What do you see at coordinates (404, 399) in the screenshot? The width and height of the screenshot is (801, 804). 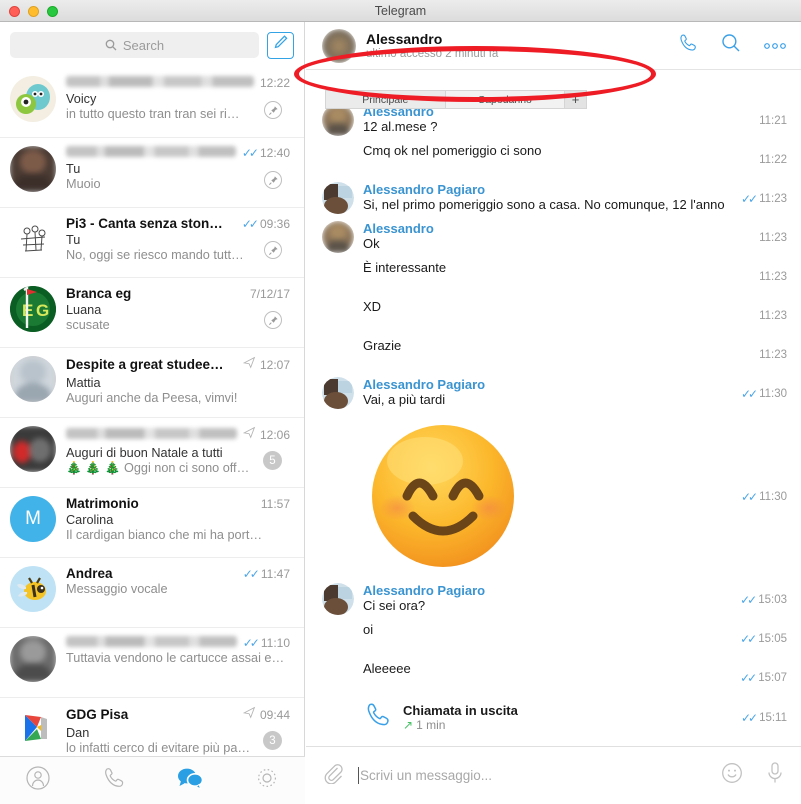 I see `message-text: Vai, a più tardi` at bounding box center [404, 399].